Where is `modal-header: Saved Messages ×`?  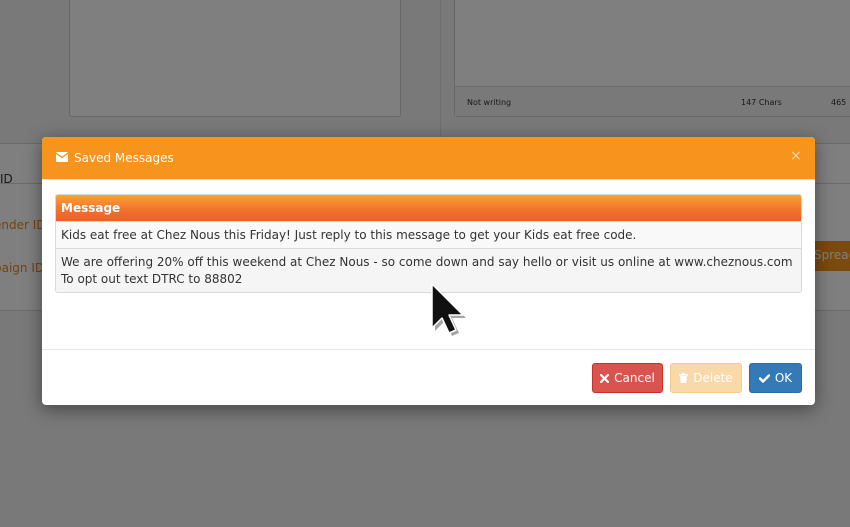
modal-header: Saved Messages × is located at coordinates (428, 158).